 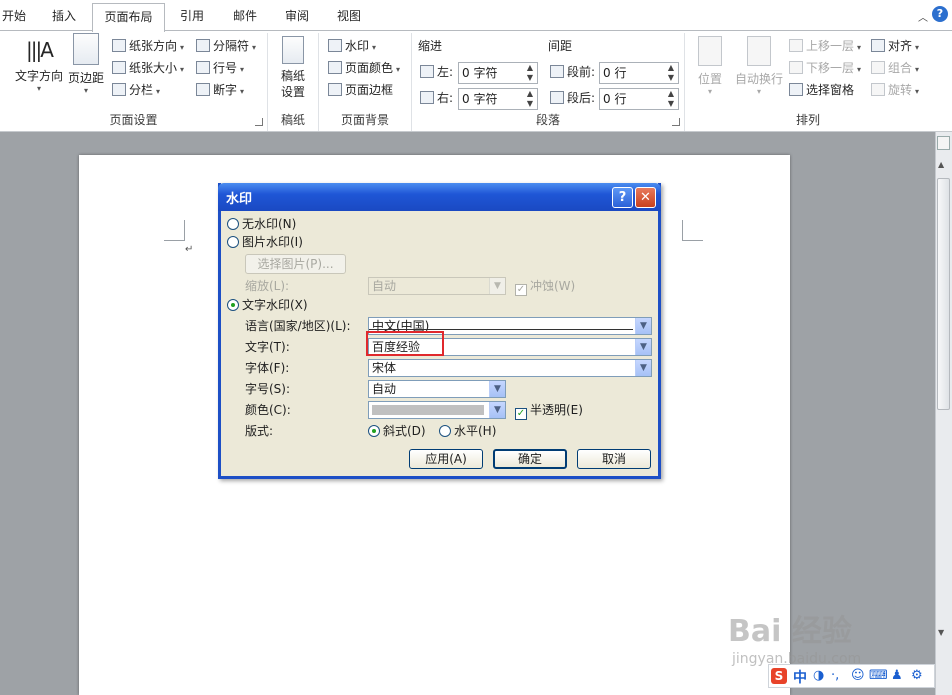 I want to click on align-button: 对齐 ▾, so click(x=895, y=46).